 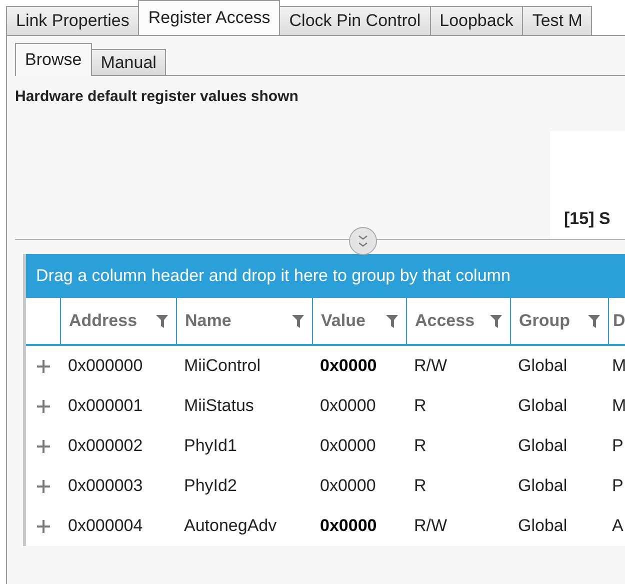 I want to click on tab: Link Properties, so click(x=73, y=20).